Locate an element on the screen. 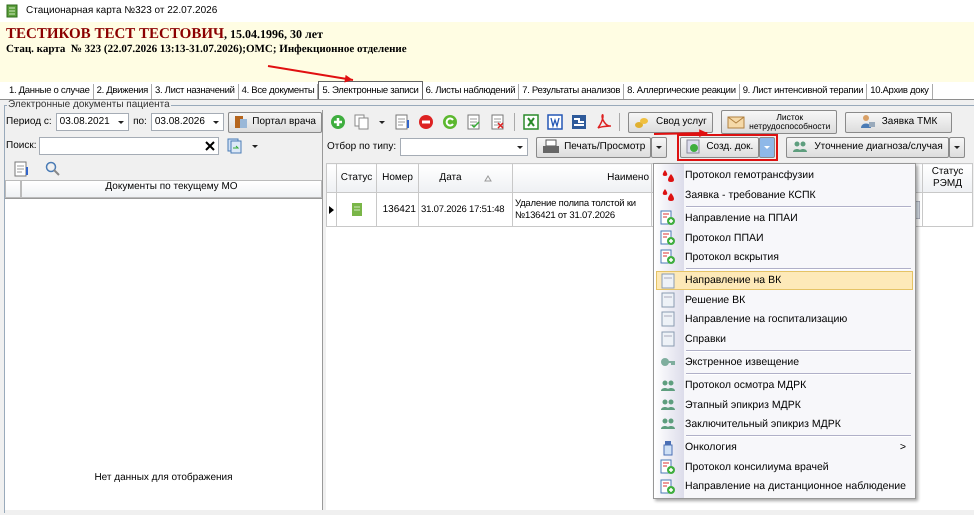 The width and height of the screenshot is (974, 515). menu-item: Заявка - требование КСПК is located at coordinates (784, 195).